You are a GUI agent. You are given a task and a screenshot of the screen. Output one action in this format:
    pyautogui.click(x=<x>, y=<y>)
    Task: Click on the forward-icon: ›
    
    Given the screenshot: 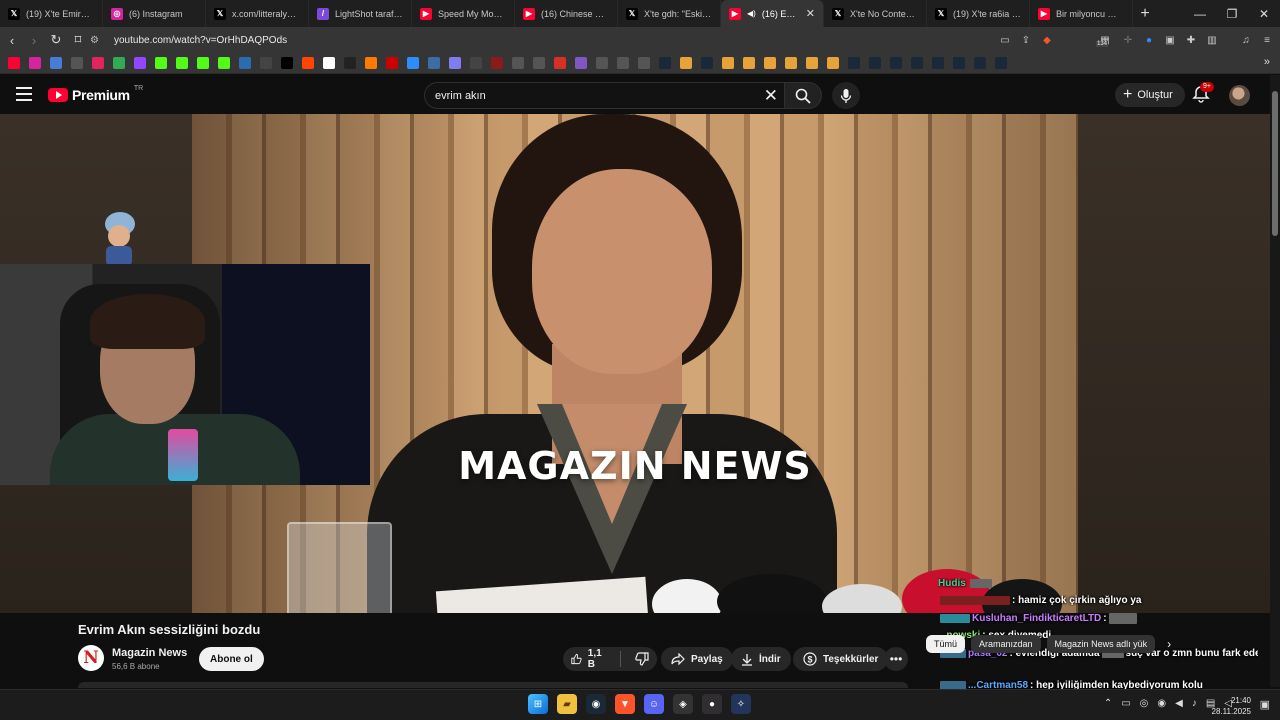 What is the action you would take?
    pyautogui.click(x=34, y=40)
    